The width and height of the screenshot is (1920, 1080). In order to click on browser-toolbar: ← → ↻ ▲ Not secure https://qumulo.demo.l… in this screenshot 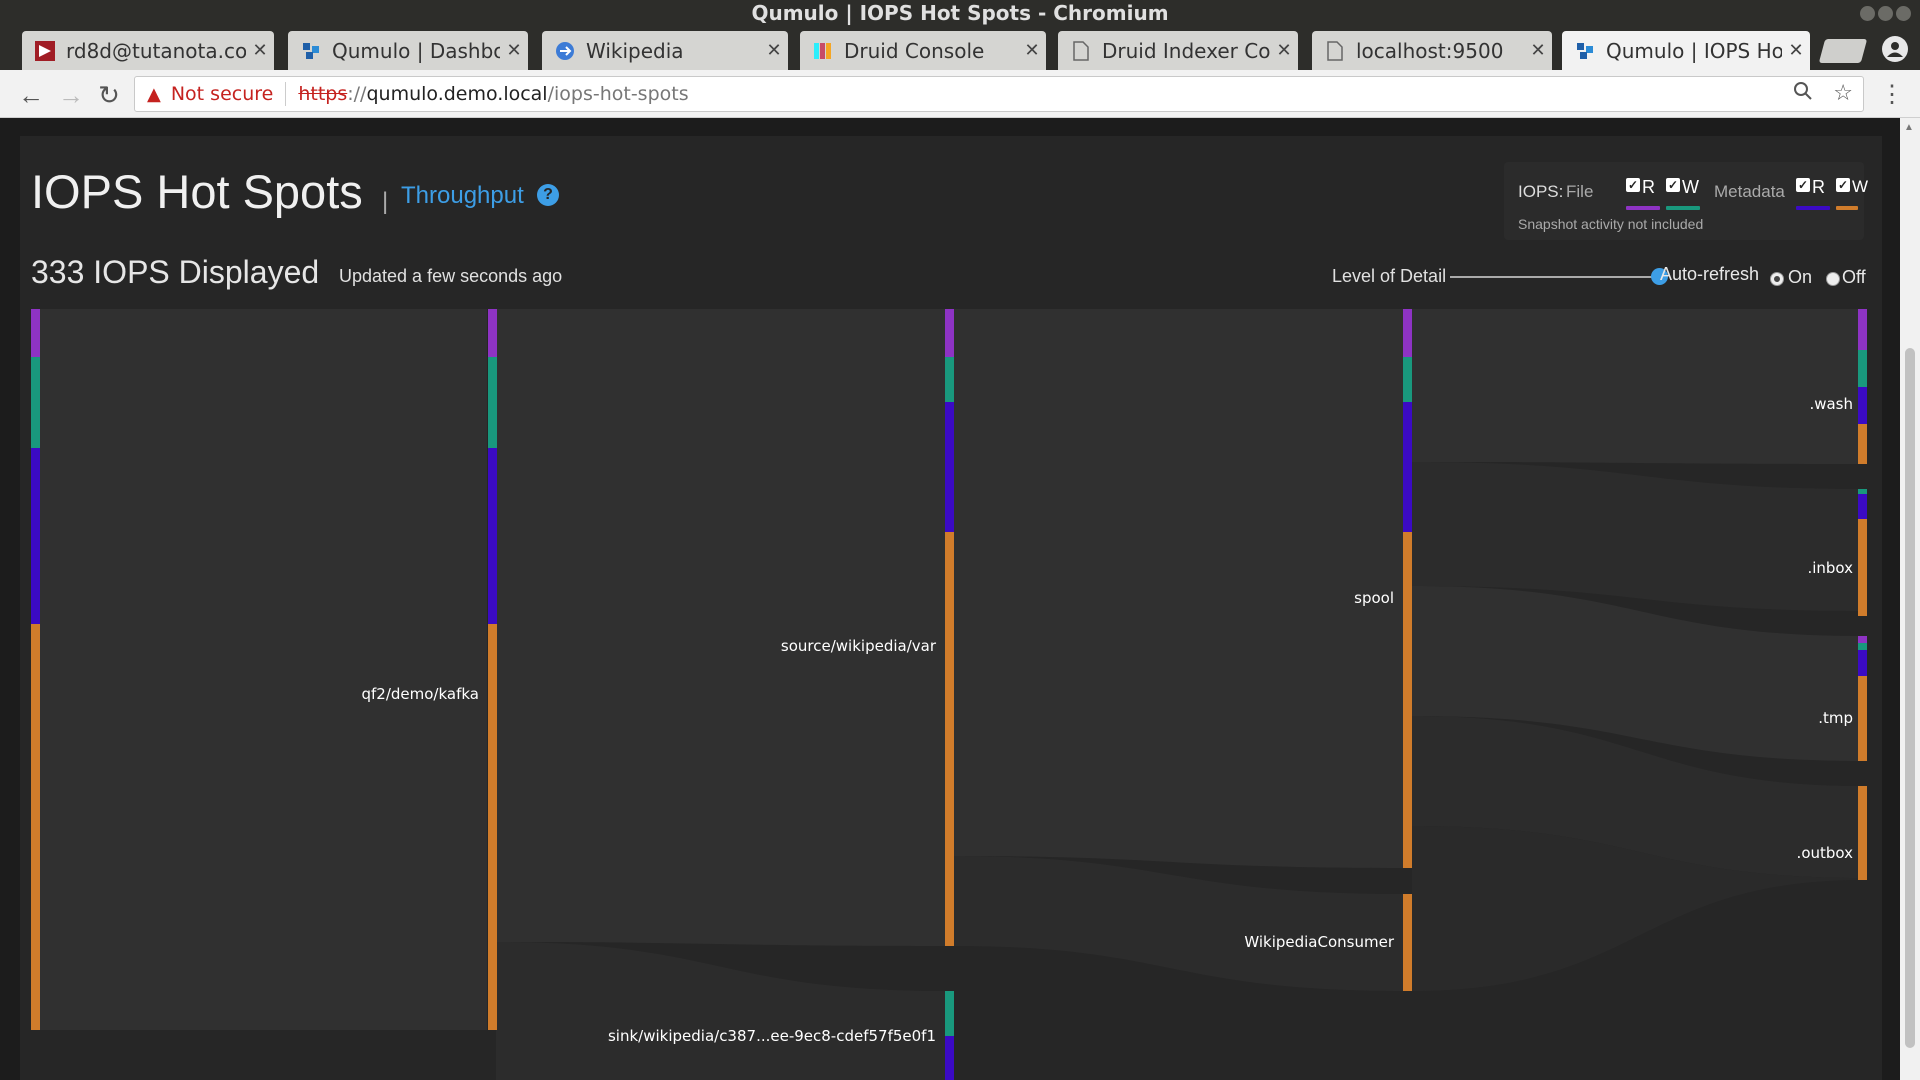, I will do `click(960, 94)`.